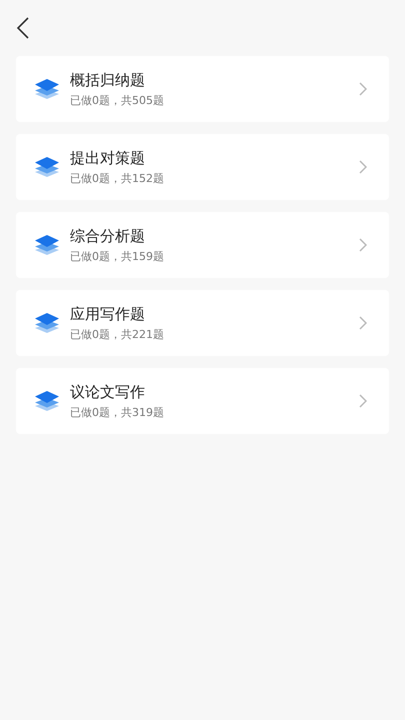 The image size is (405, 720). I want to click on progress-text: 已做0题，共152题, so click(117, 179).